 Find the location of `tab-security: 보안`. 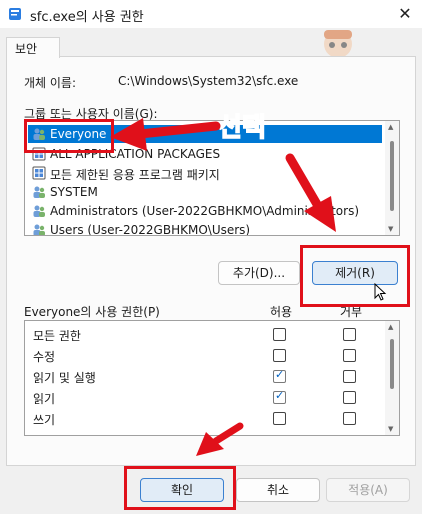

tab-security: 보안 is located at coordinates (33, 47).